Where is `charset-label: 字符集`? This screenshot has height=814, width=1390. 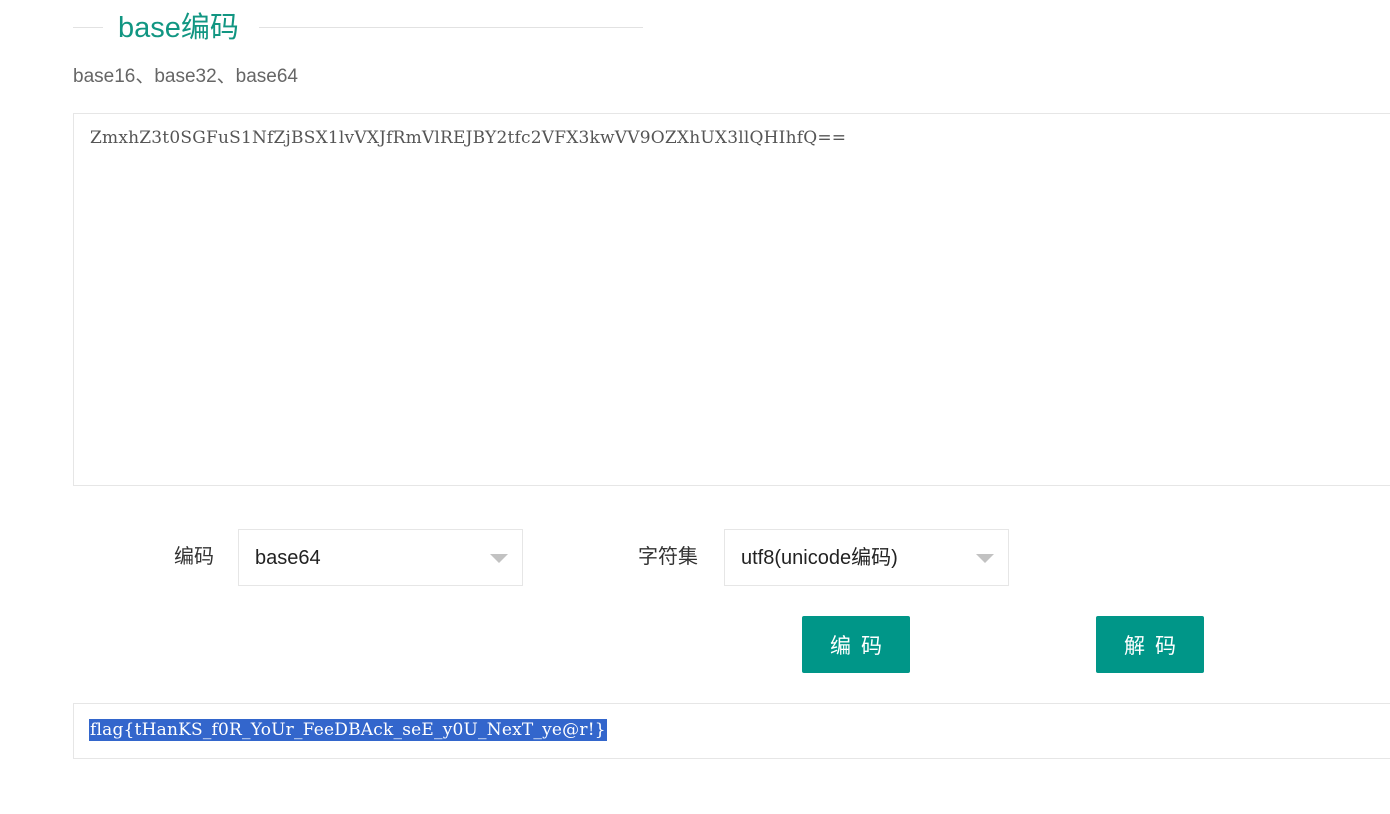
charset-label: 字符集 is located at coordinates (668, 557).